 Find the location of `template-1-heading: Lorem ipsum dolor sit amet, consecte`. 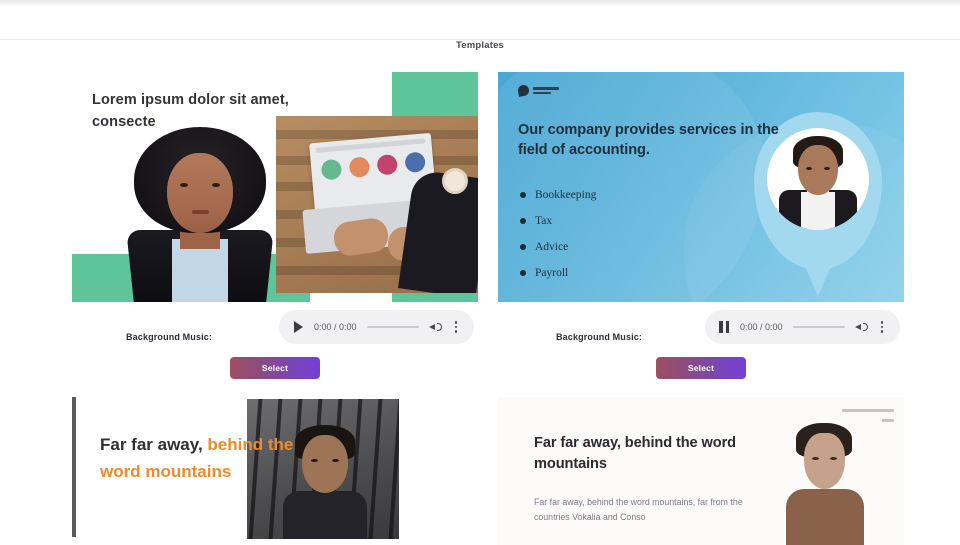

template-1-heading: Lorem ipsum dolor sit amet, consecte is located at coordinates (190, 111).